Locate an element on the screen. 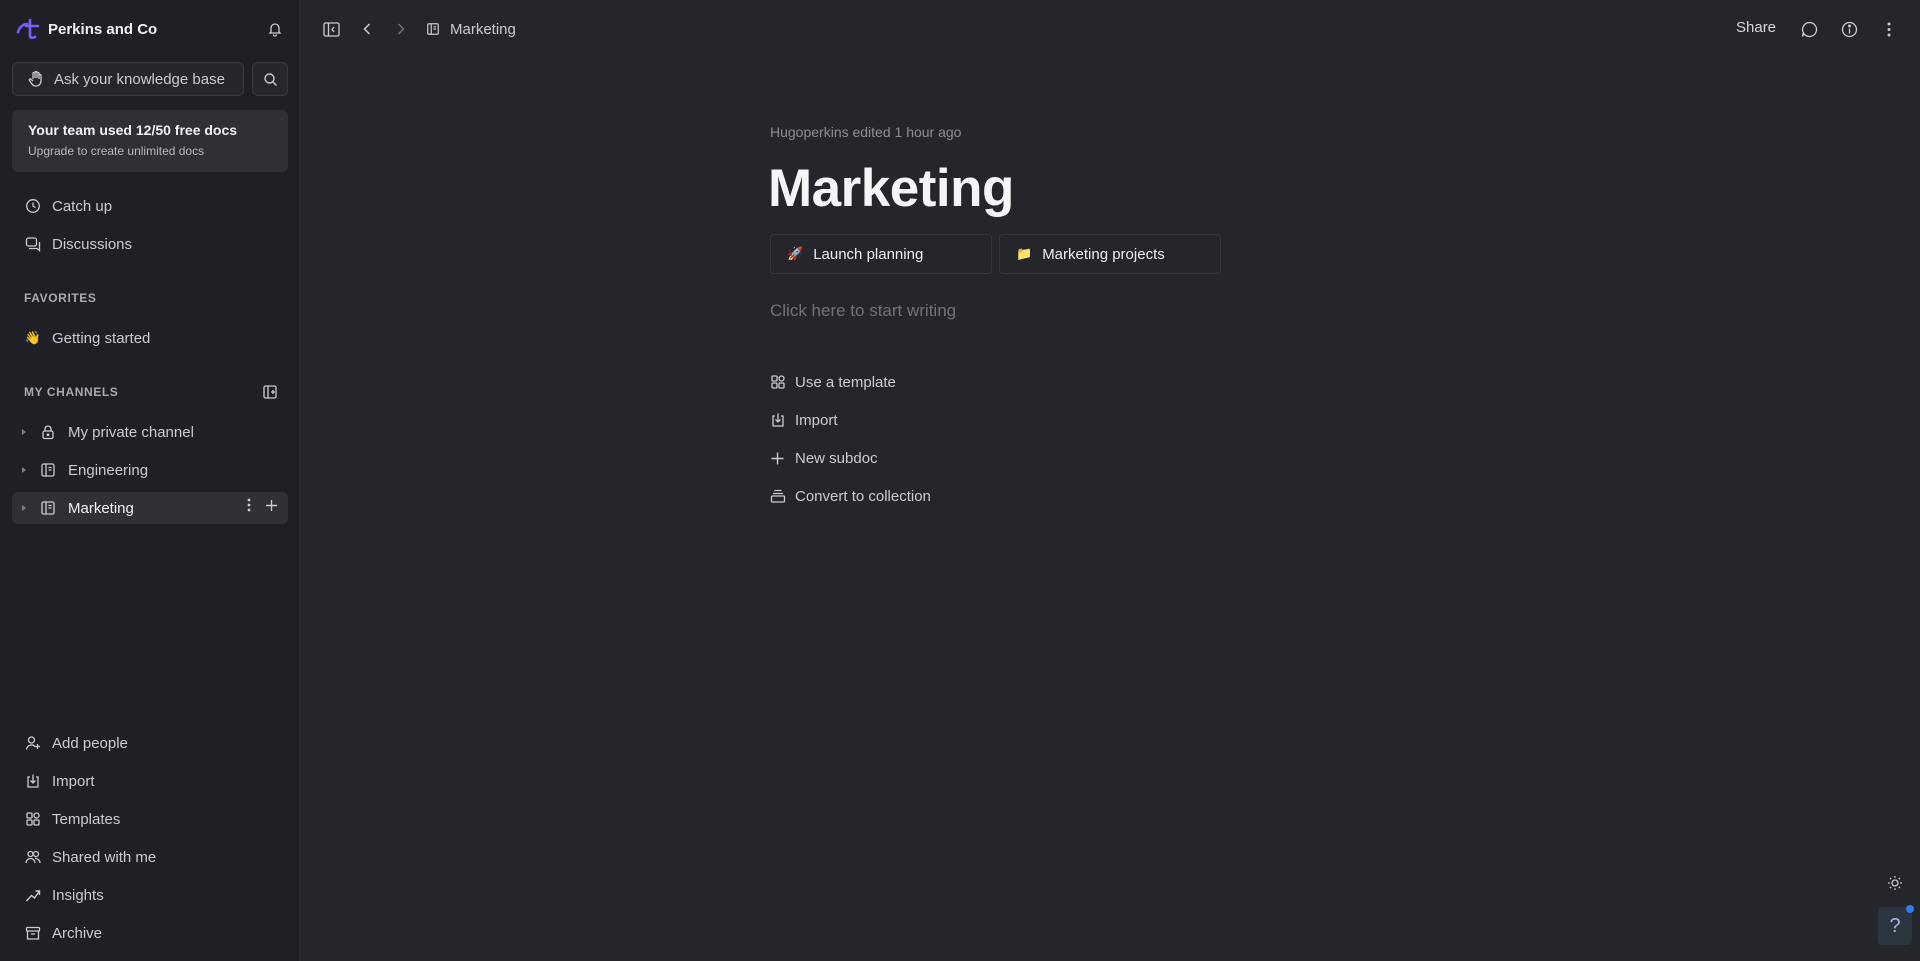 The width and height of the screenshot is (1920, 961). nav-item-label: Import is located at coordinates (73, 781).